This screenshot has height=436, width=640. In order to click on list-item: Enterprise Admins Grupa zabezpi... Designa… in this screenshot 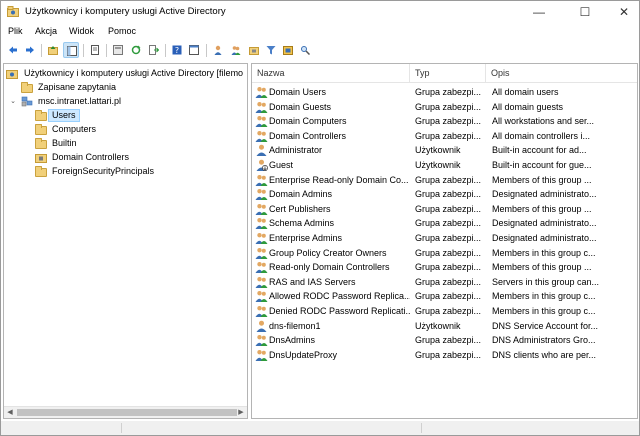, I will do `click(444, 238)`.